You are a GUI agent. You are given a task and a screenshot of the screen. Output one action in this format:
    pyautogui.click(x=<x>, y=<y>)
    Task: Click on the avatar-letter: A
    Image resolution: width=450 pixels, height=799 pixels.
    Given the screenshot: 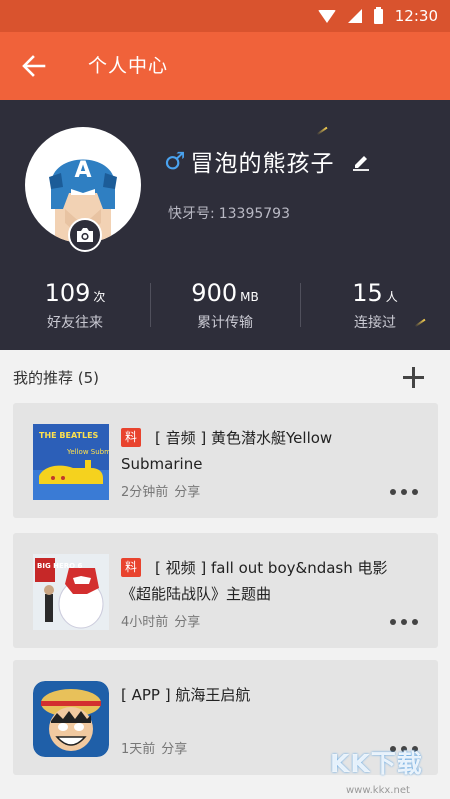 What is the action you would take?
    pyautogui.click(x=82, y=170)
    